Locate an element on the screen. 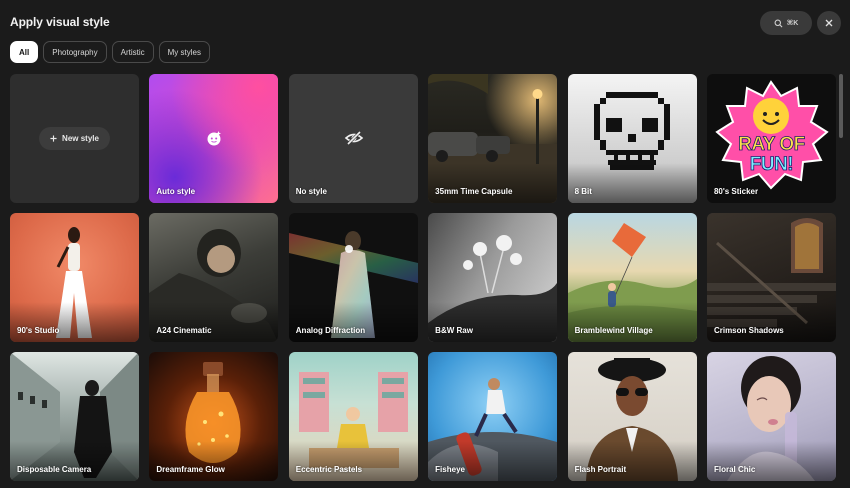  style-label: B&W Raw is located at coordinates (454, 330).